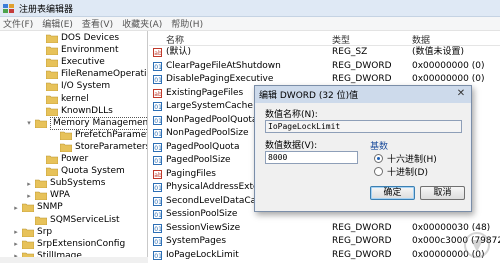  What do you see at coordinates (223, 65) in the screenshot?
I see `value-name: ClearPageFileAtShutdown` at bounding box center [223, 65].